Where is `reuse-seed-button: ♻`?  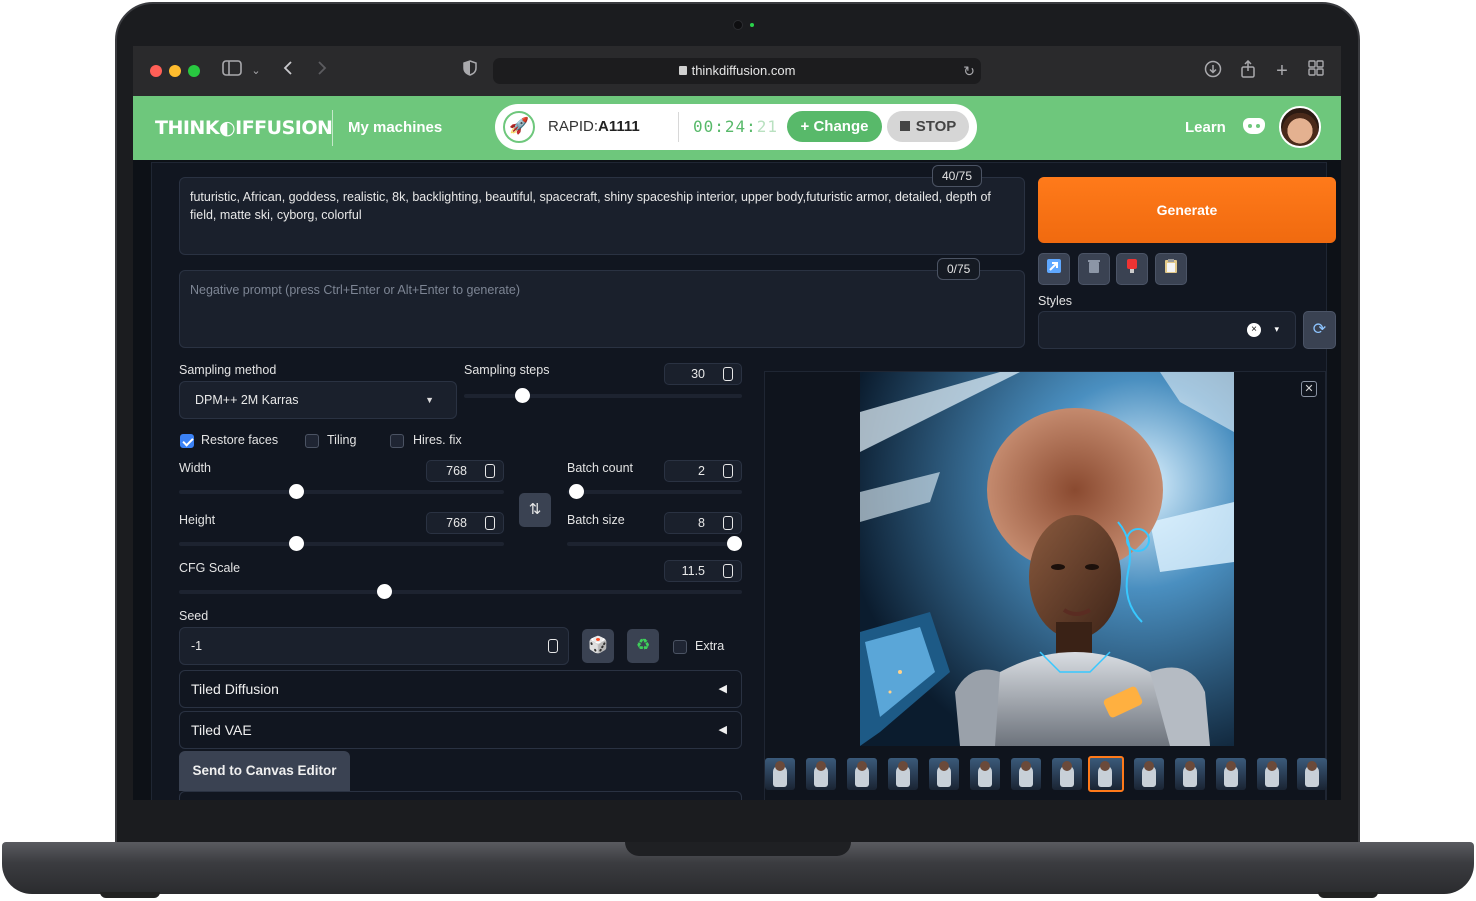 reuse-seed-button: ♻ is located at coordinates (643, 646).